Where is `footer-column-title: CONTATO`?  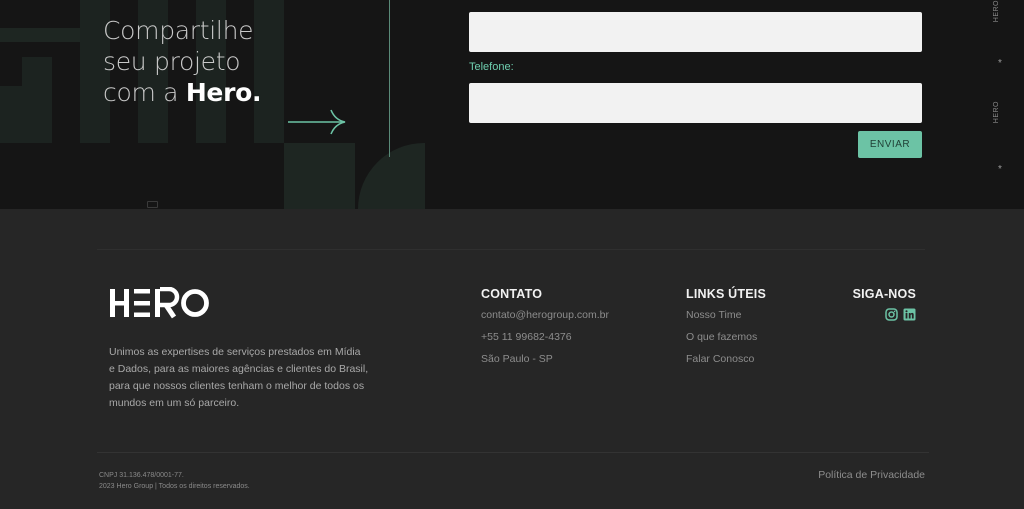 footer-column-title: CONTATO is located at coordinates (512, 294).